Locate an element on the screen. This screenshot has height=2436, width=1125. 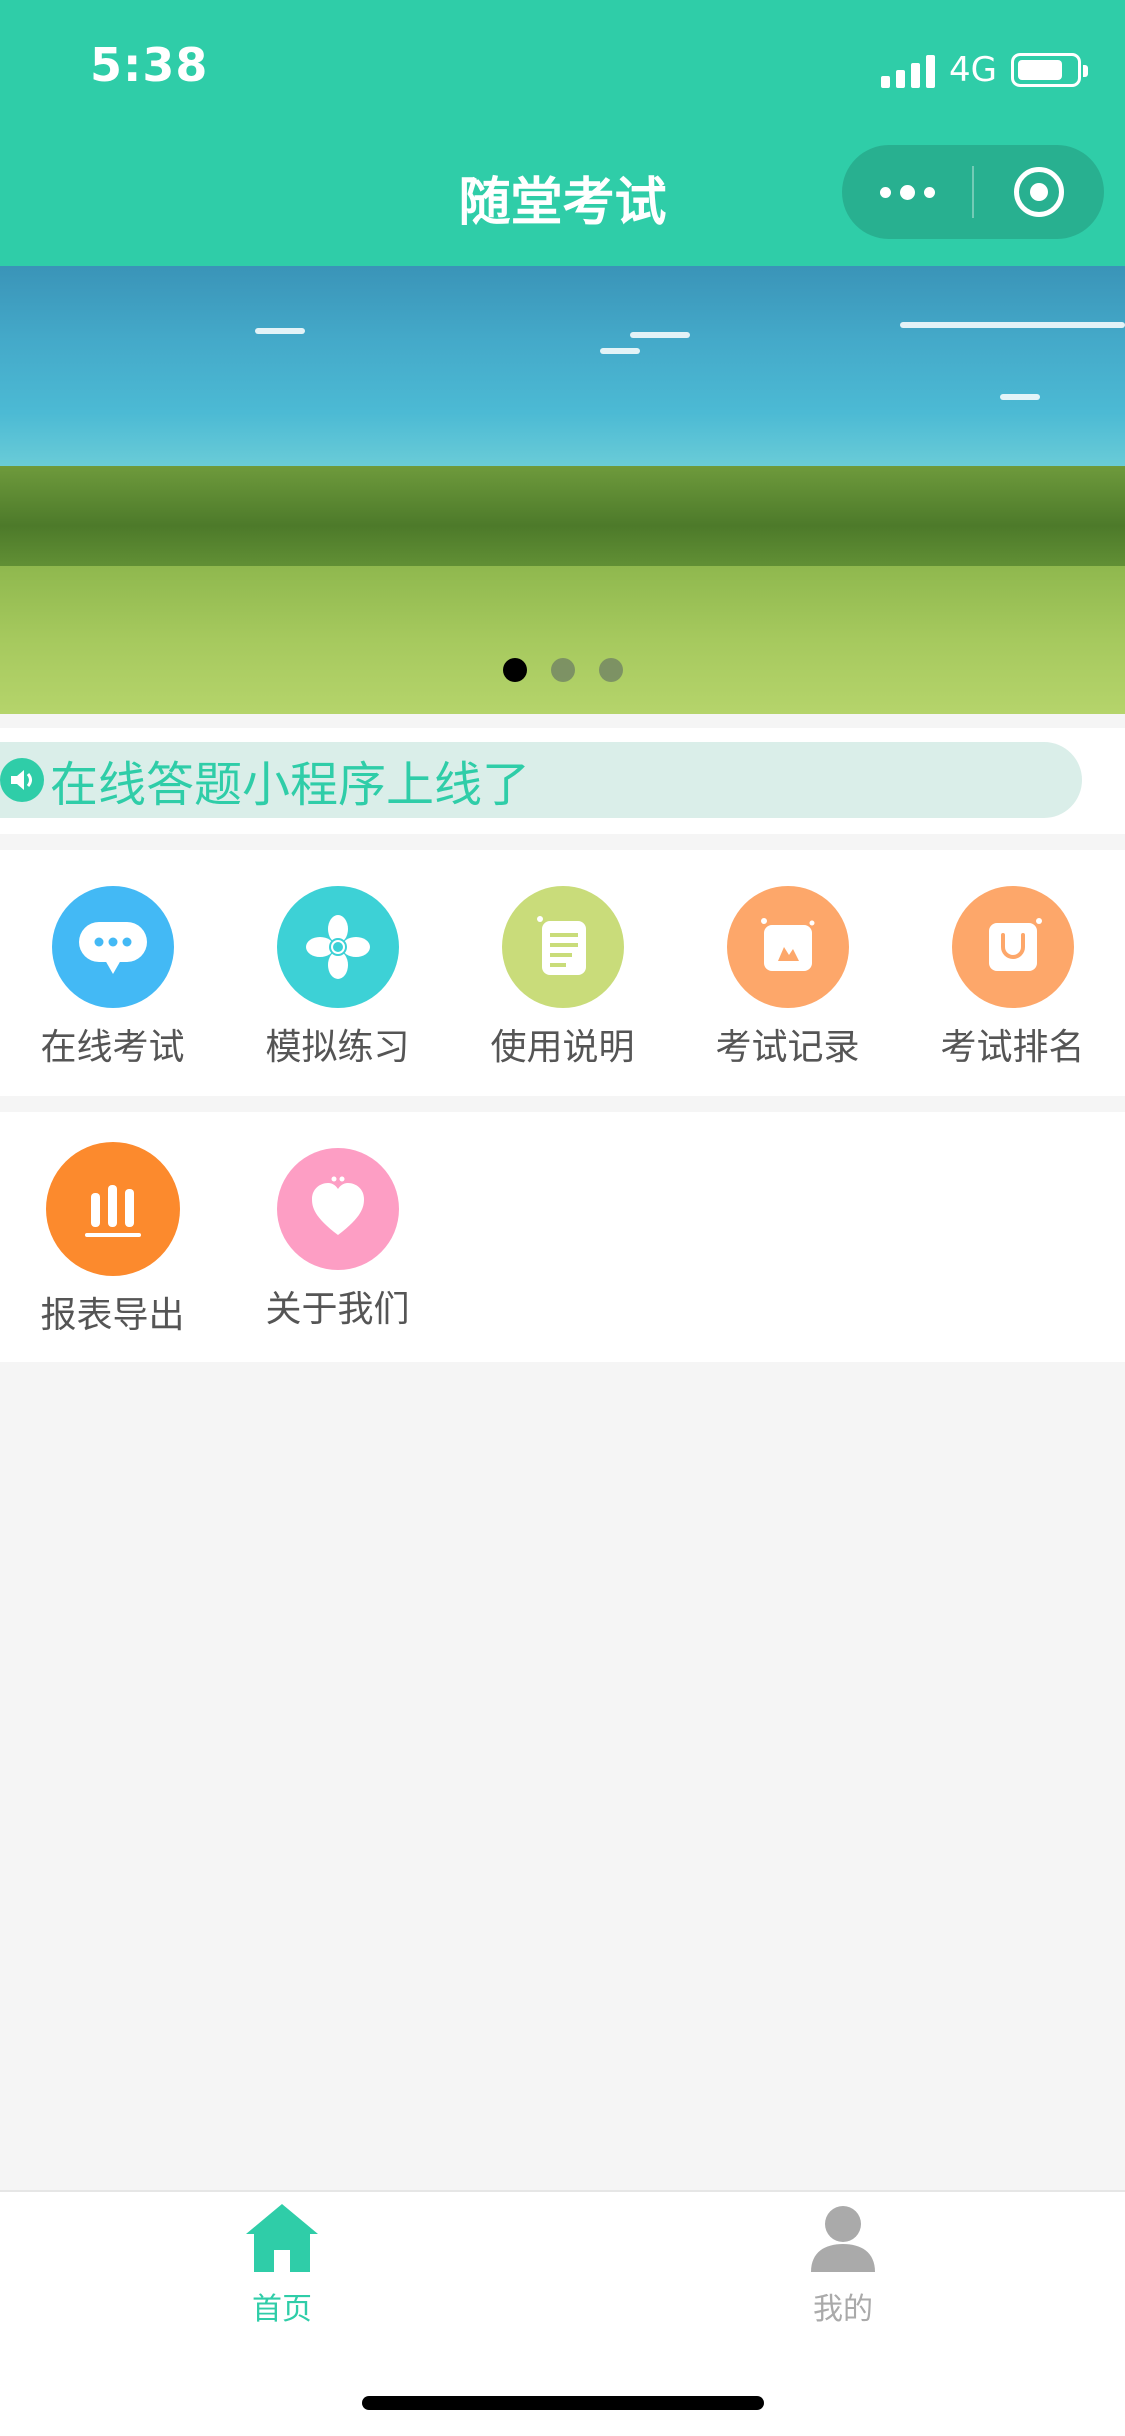
signal-icon is located at coordinates (908, 70).